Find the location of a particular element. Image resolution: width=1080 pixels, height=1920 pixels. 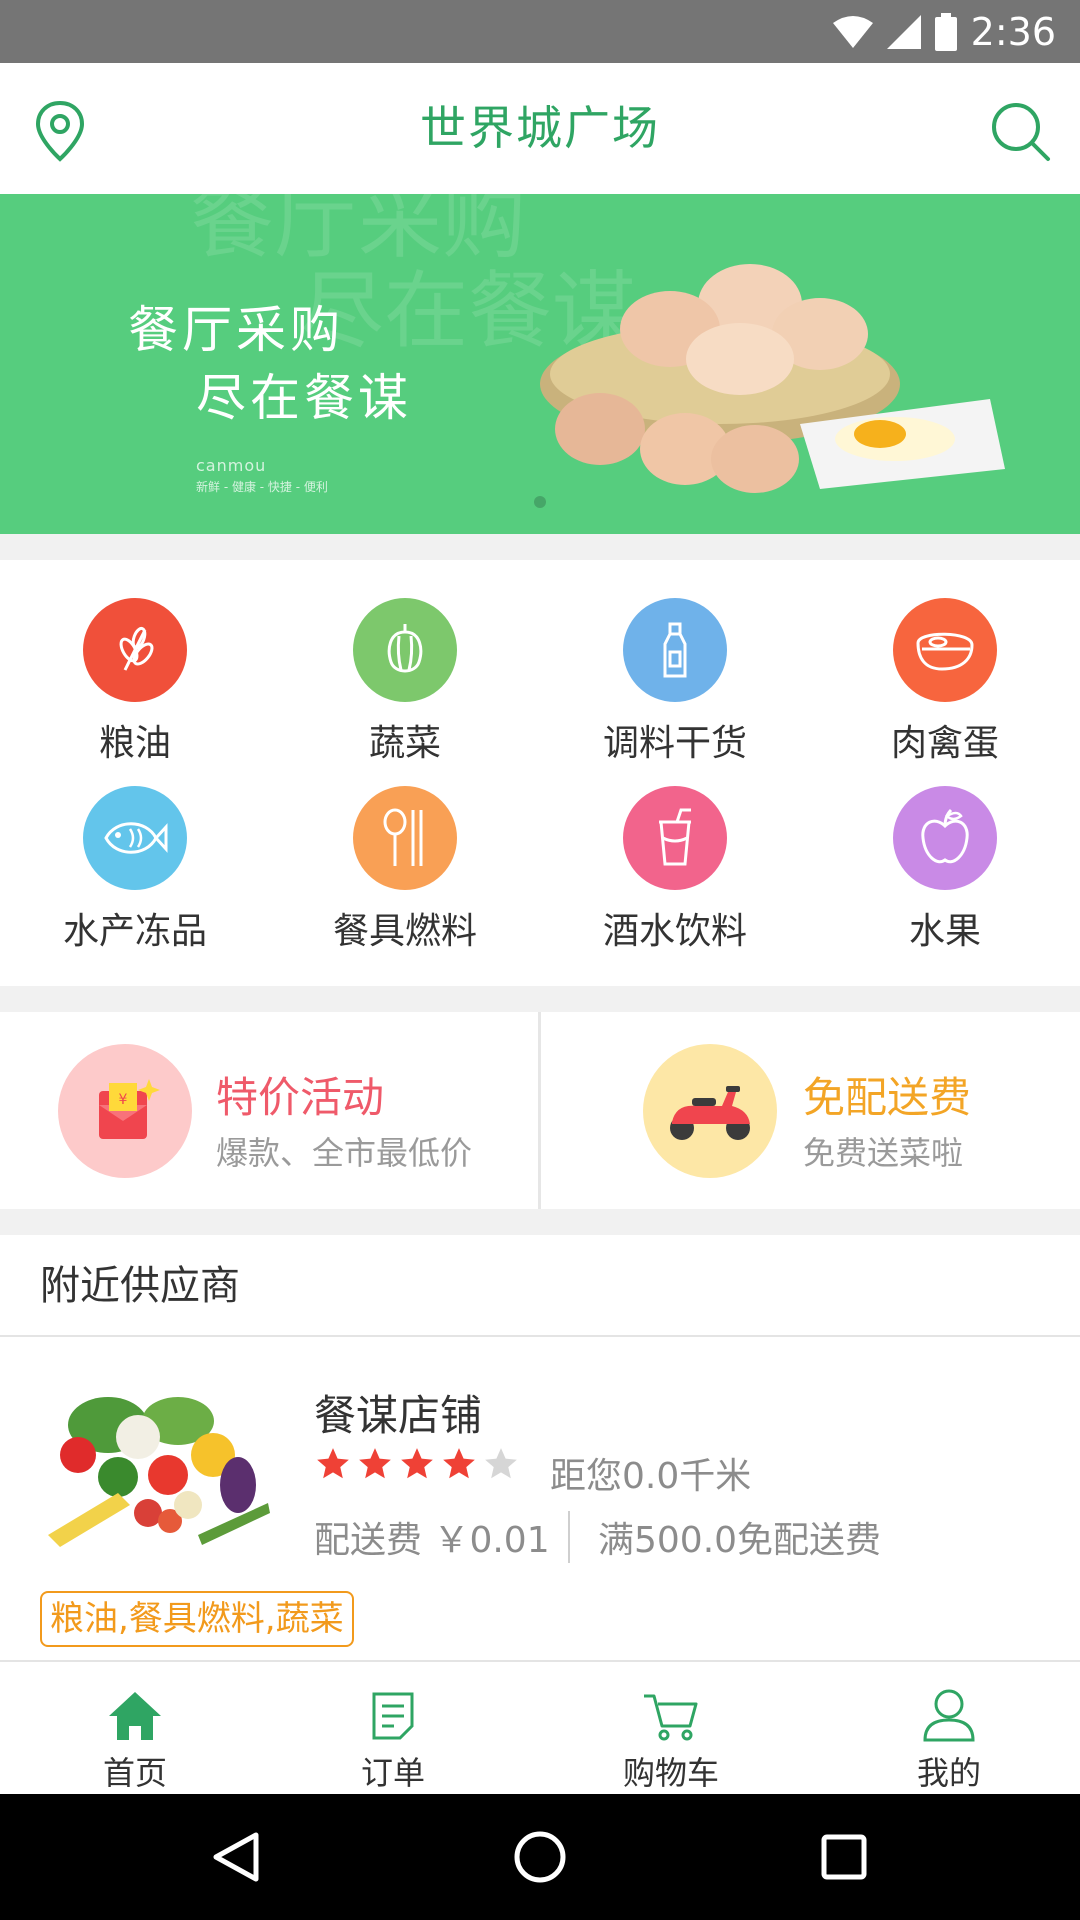

free-delivery-threshold: 满500.0免配送费 is located at coordinates (740, 1540).